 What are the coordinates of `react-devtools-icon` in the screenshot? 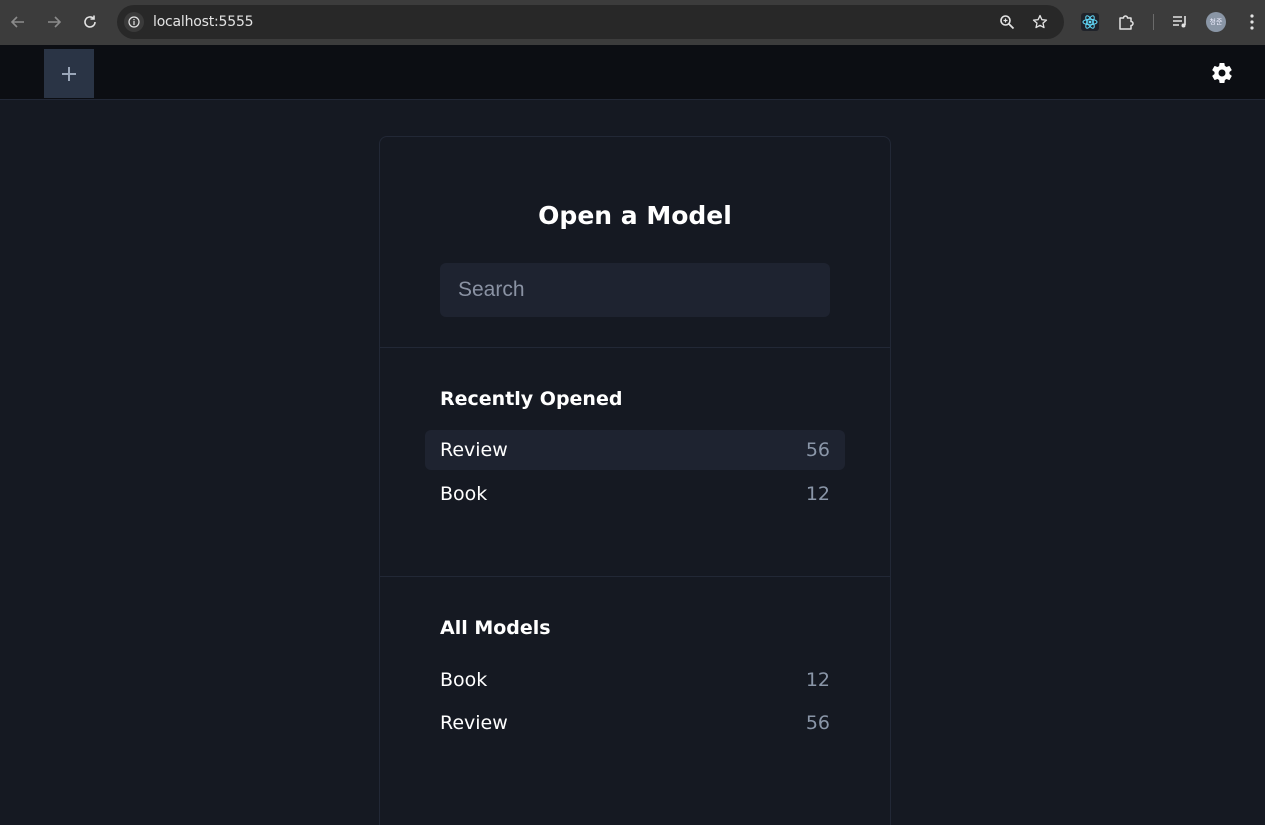 It's located at (1090, 22).